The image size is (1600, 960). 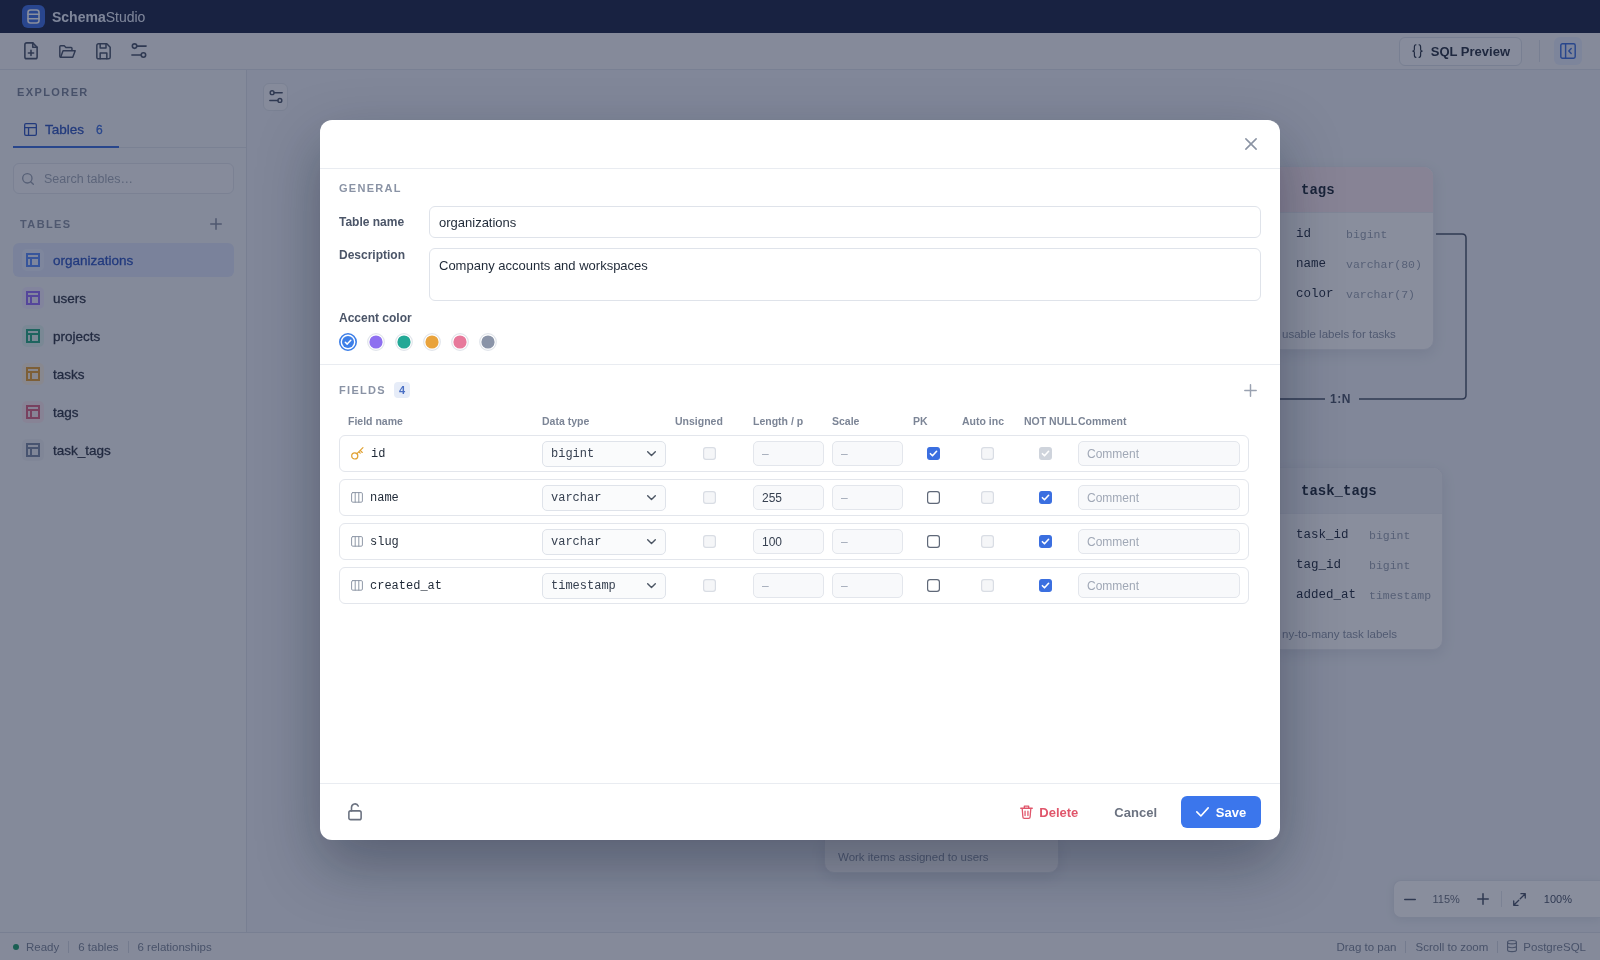 What do you see at coordinates (604, 585) in the screenshot?
I see `data-type-select: timestamp` at bounding box center [604, 585].